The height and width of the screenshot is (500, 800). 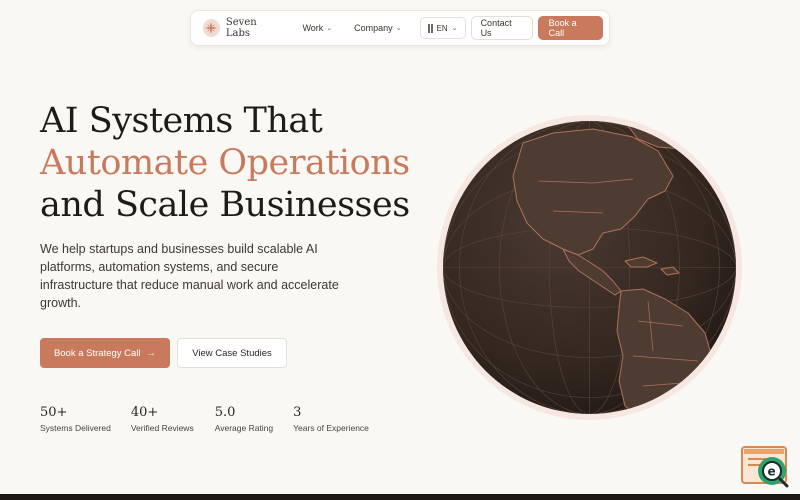 What do you see at coordinates (162, 428) in the screenshot?
I see `stat-label: Verified Reviews` at bounding box center [162, 428].